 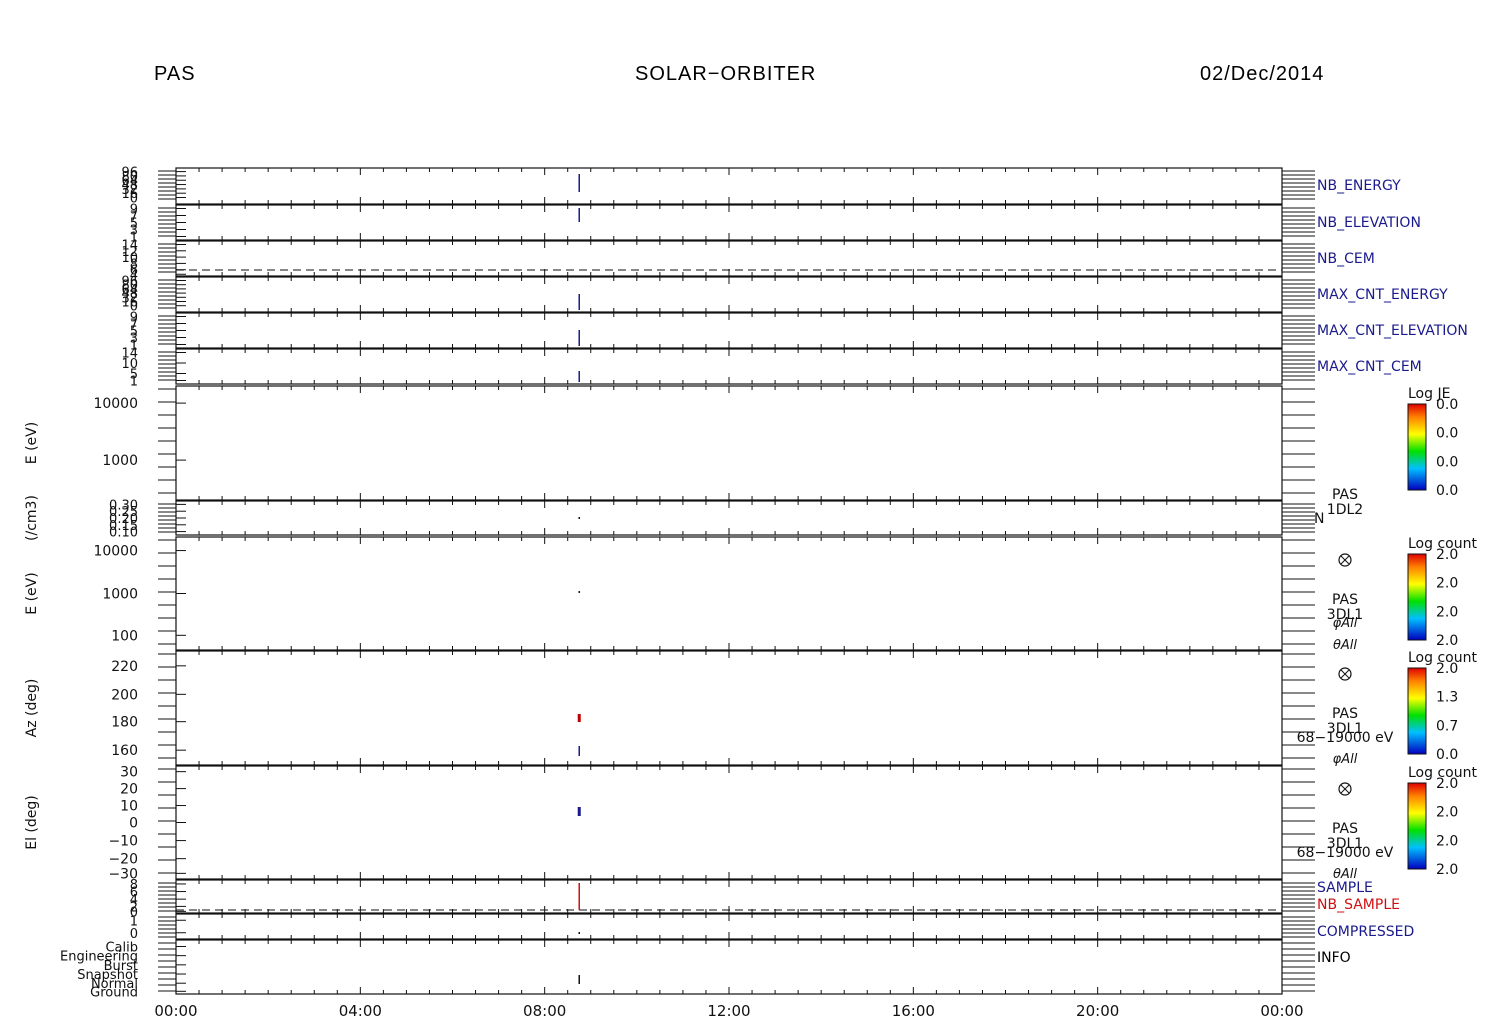 I want to click on series-label: SAMPLE, so click(x=1345, y=888).